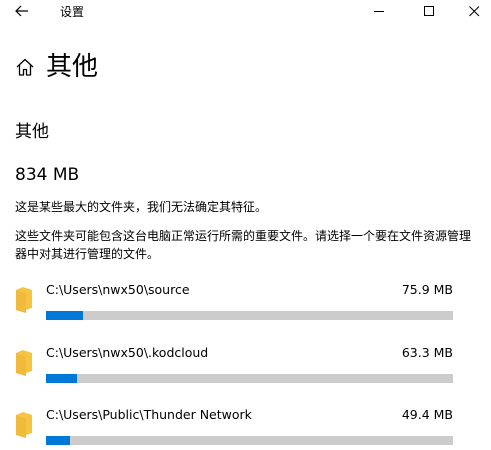 This screenshot has width=491, height=450. Describe the element at coordinates (427, 289) in the screenshot. I see `folder-size: 75.9 MB` at that location.